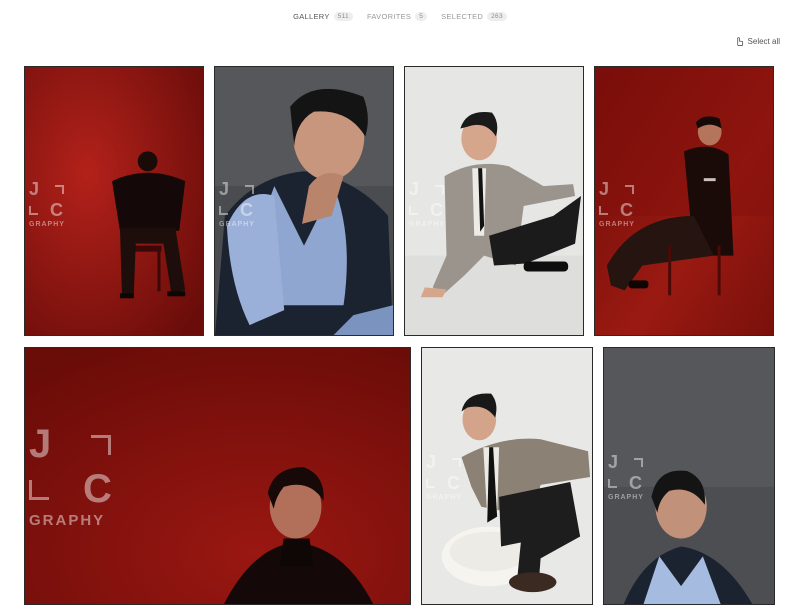 This screenshot has width=800, height=610. Describe the element at coordinates (389, 16) in the screenshot. I see `tab-favorites-label: FAVORITES` at that location.